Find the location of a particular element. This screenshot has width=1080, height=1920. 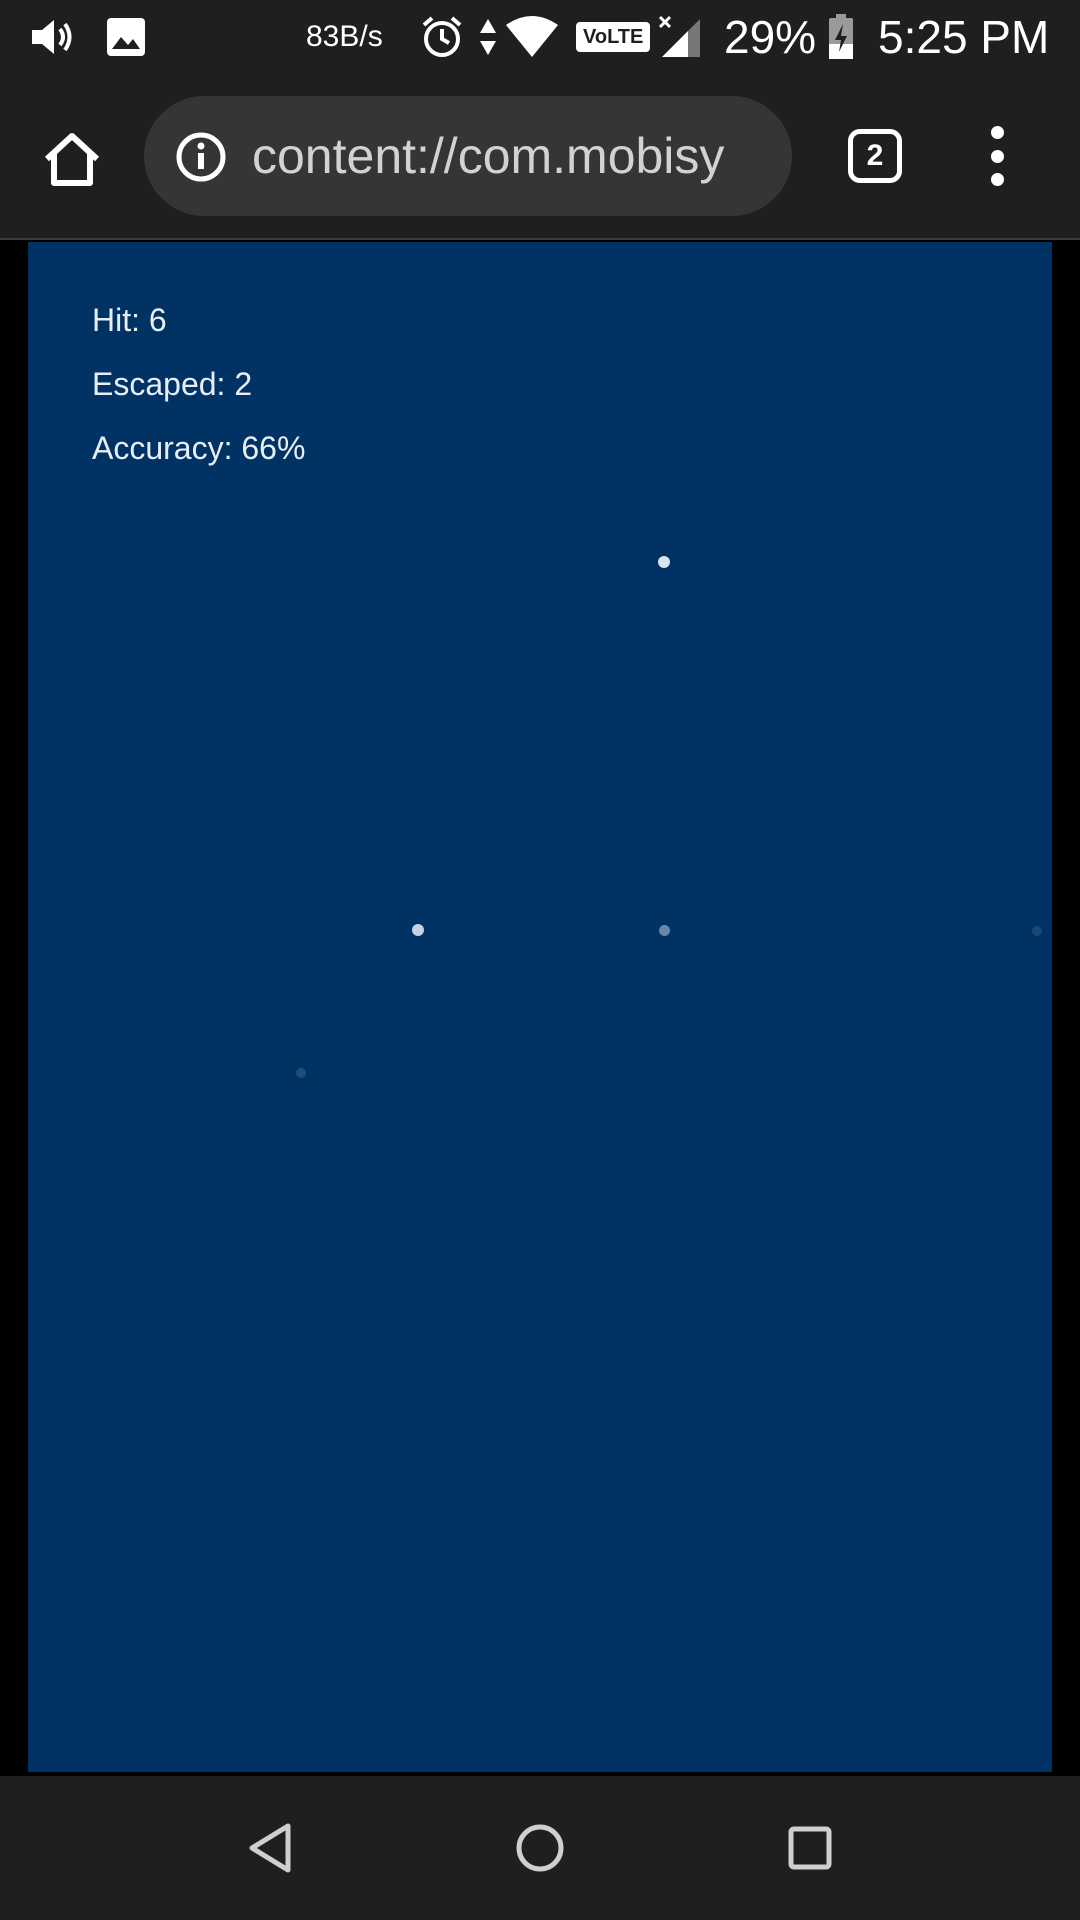

status-bar: 83B/s VoLTE 29% 5:25 PM is located at coordinates (540, 37).